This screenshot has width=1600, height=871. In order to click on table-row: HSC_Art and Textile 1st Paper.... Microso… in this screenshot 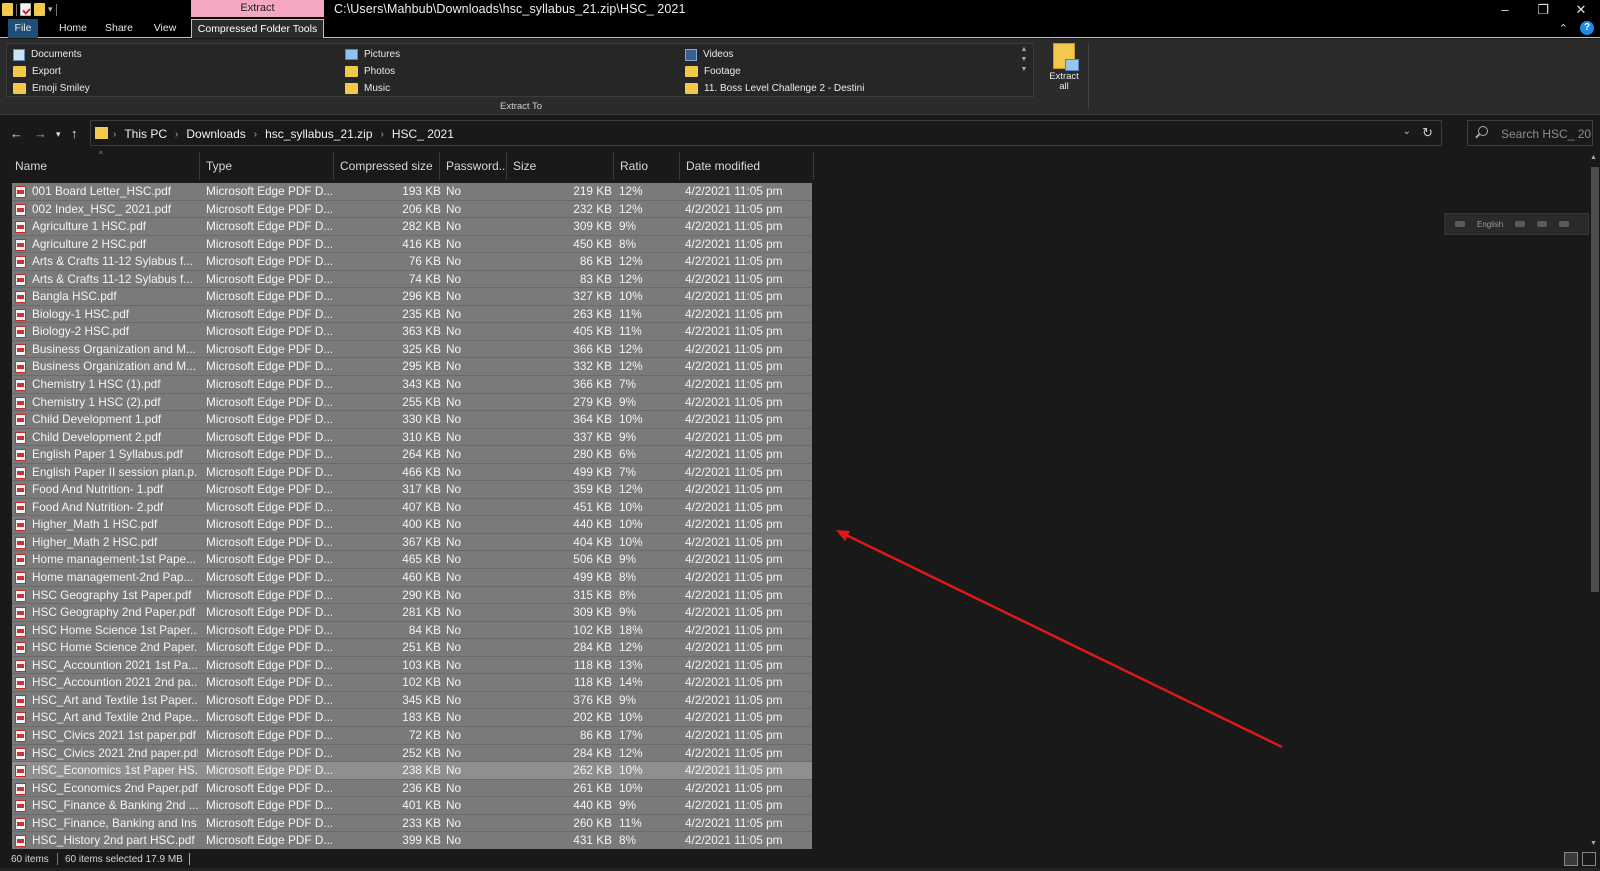, I will do `click(412, 700)`.